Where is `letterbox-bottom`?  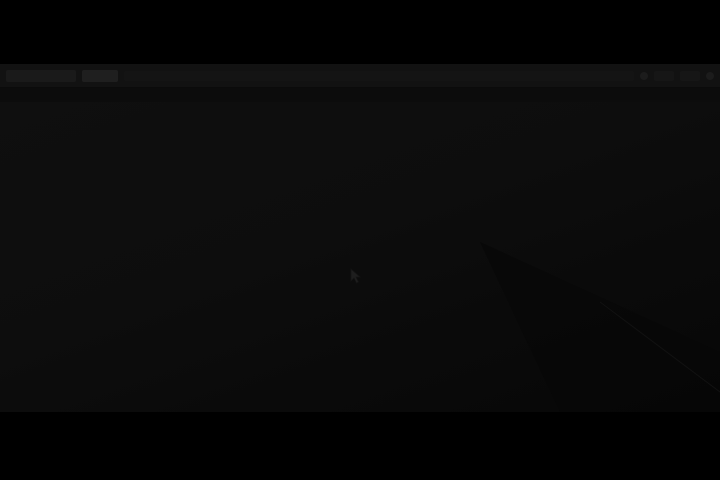 letterbox-bottom is located at coordinates (360, 446).